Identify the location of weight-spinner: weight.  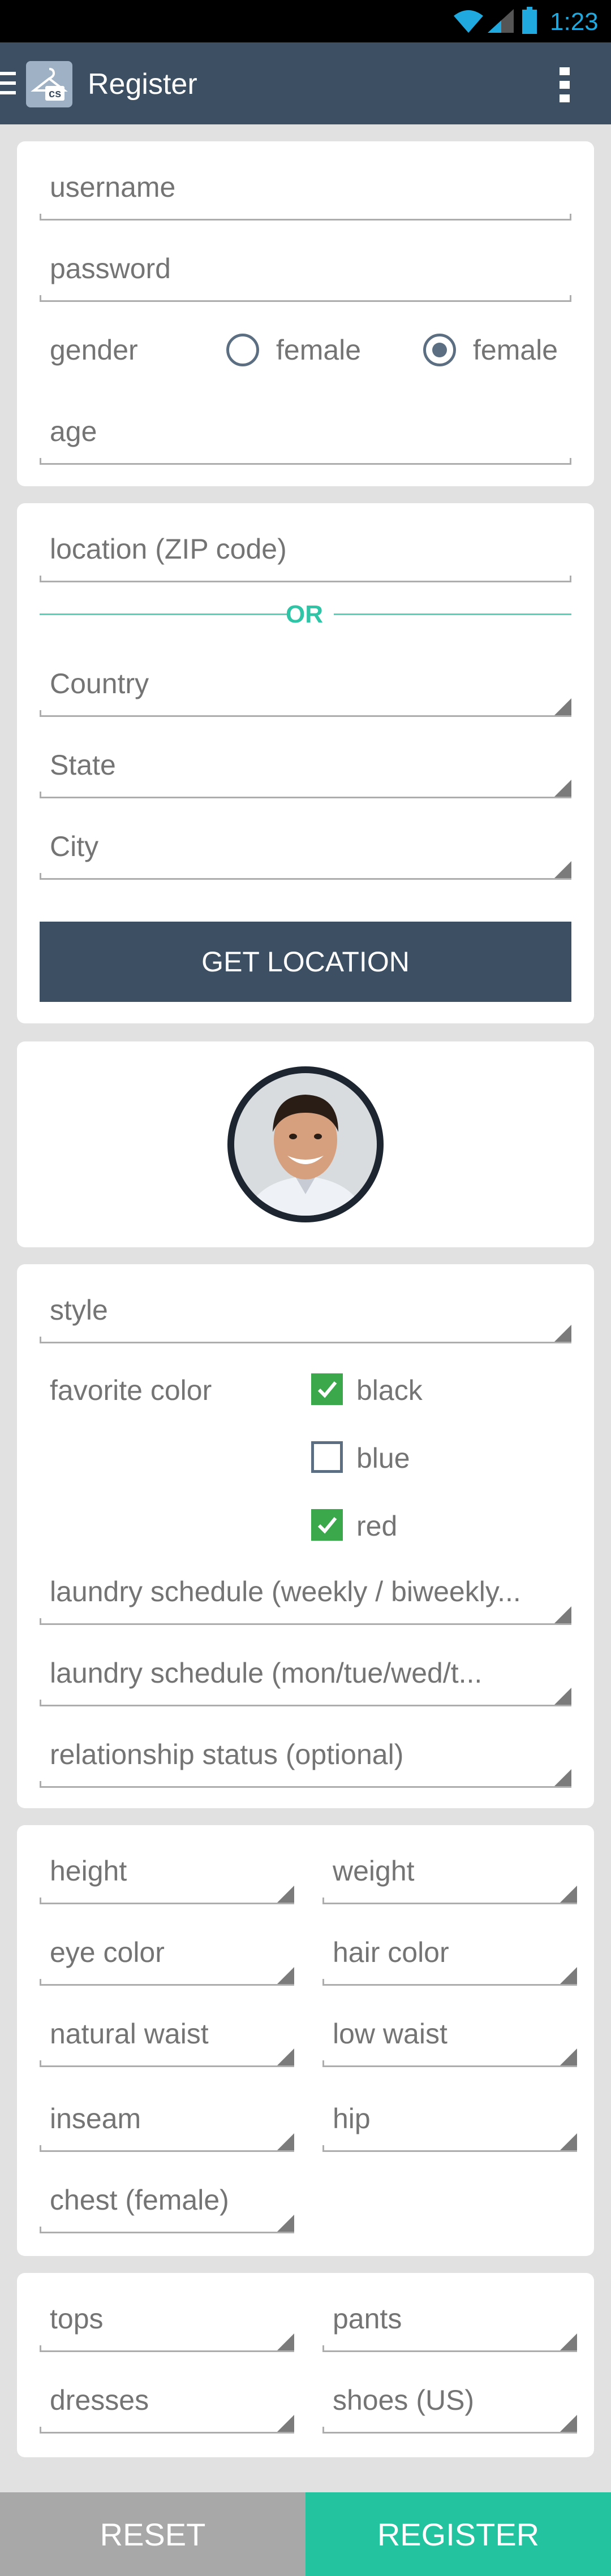
(449, 1873).